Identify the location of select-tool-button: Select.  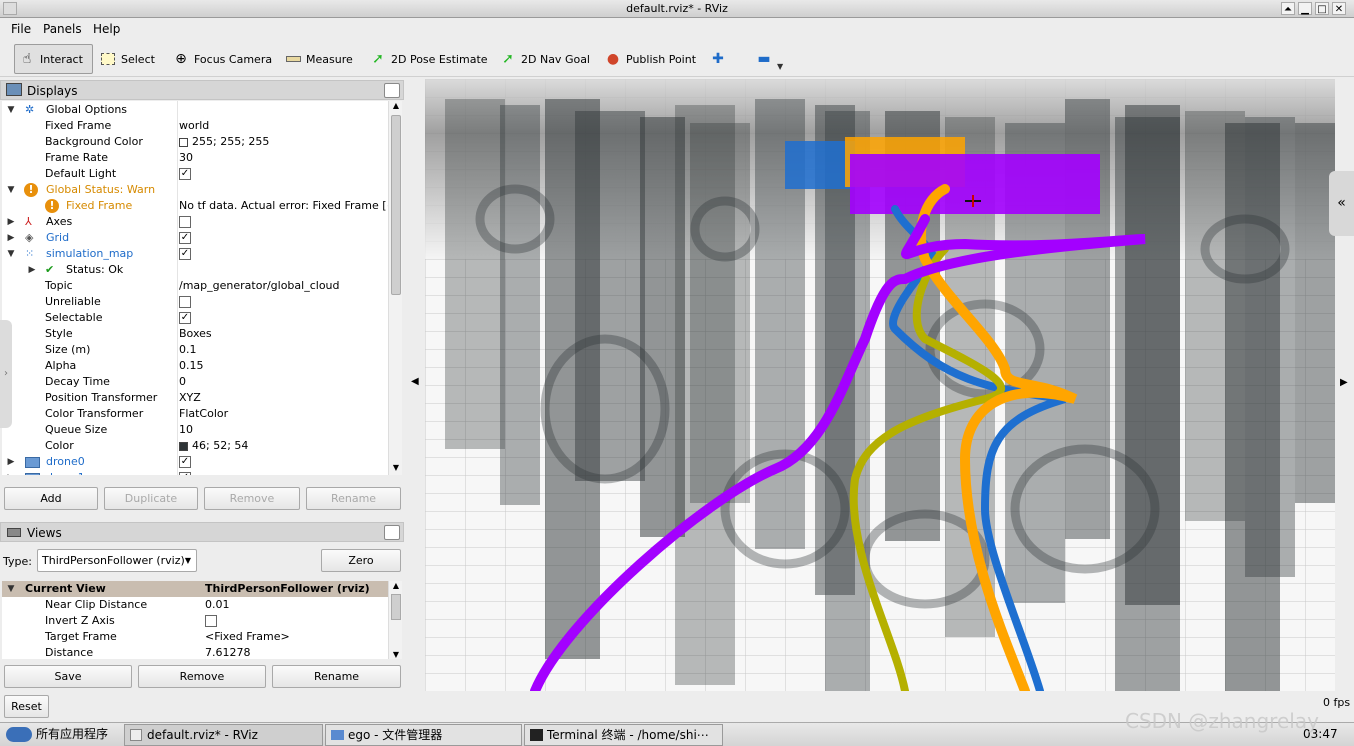
(127, 59).